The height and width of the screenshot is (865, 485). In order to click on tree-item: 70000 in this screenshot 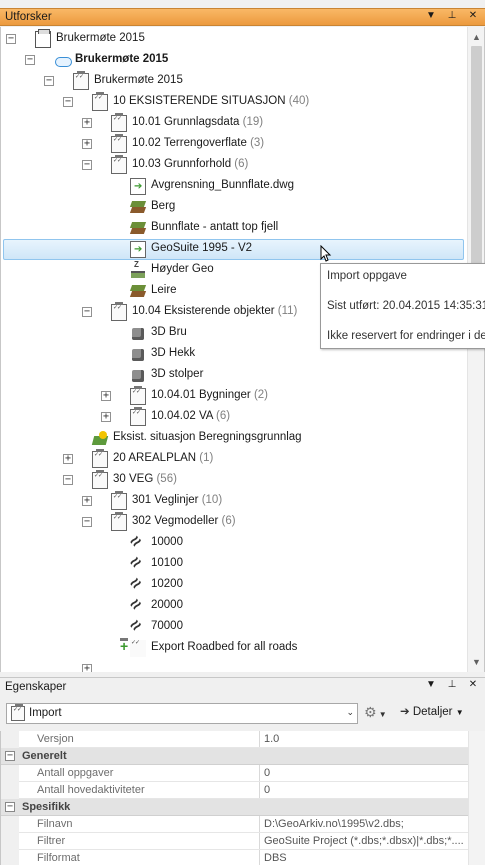, I will do `click(234, 627)`.